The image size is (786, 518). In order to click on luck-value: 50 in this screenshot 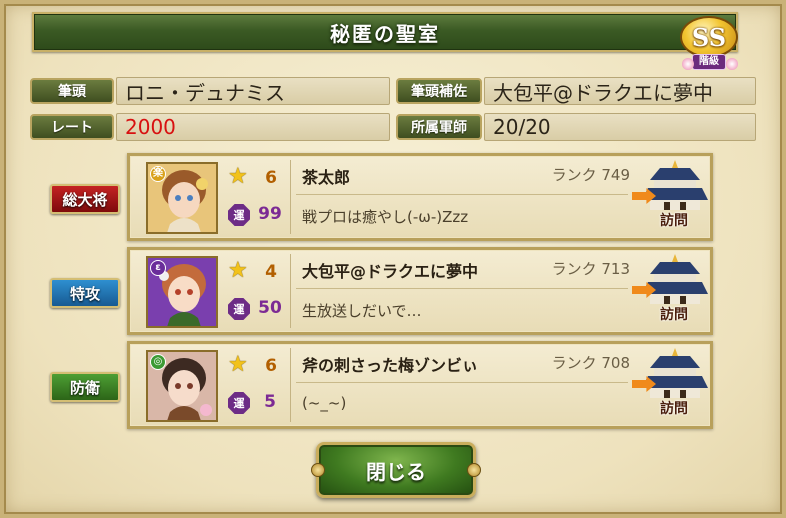, I will do `click(270, 308)`.